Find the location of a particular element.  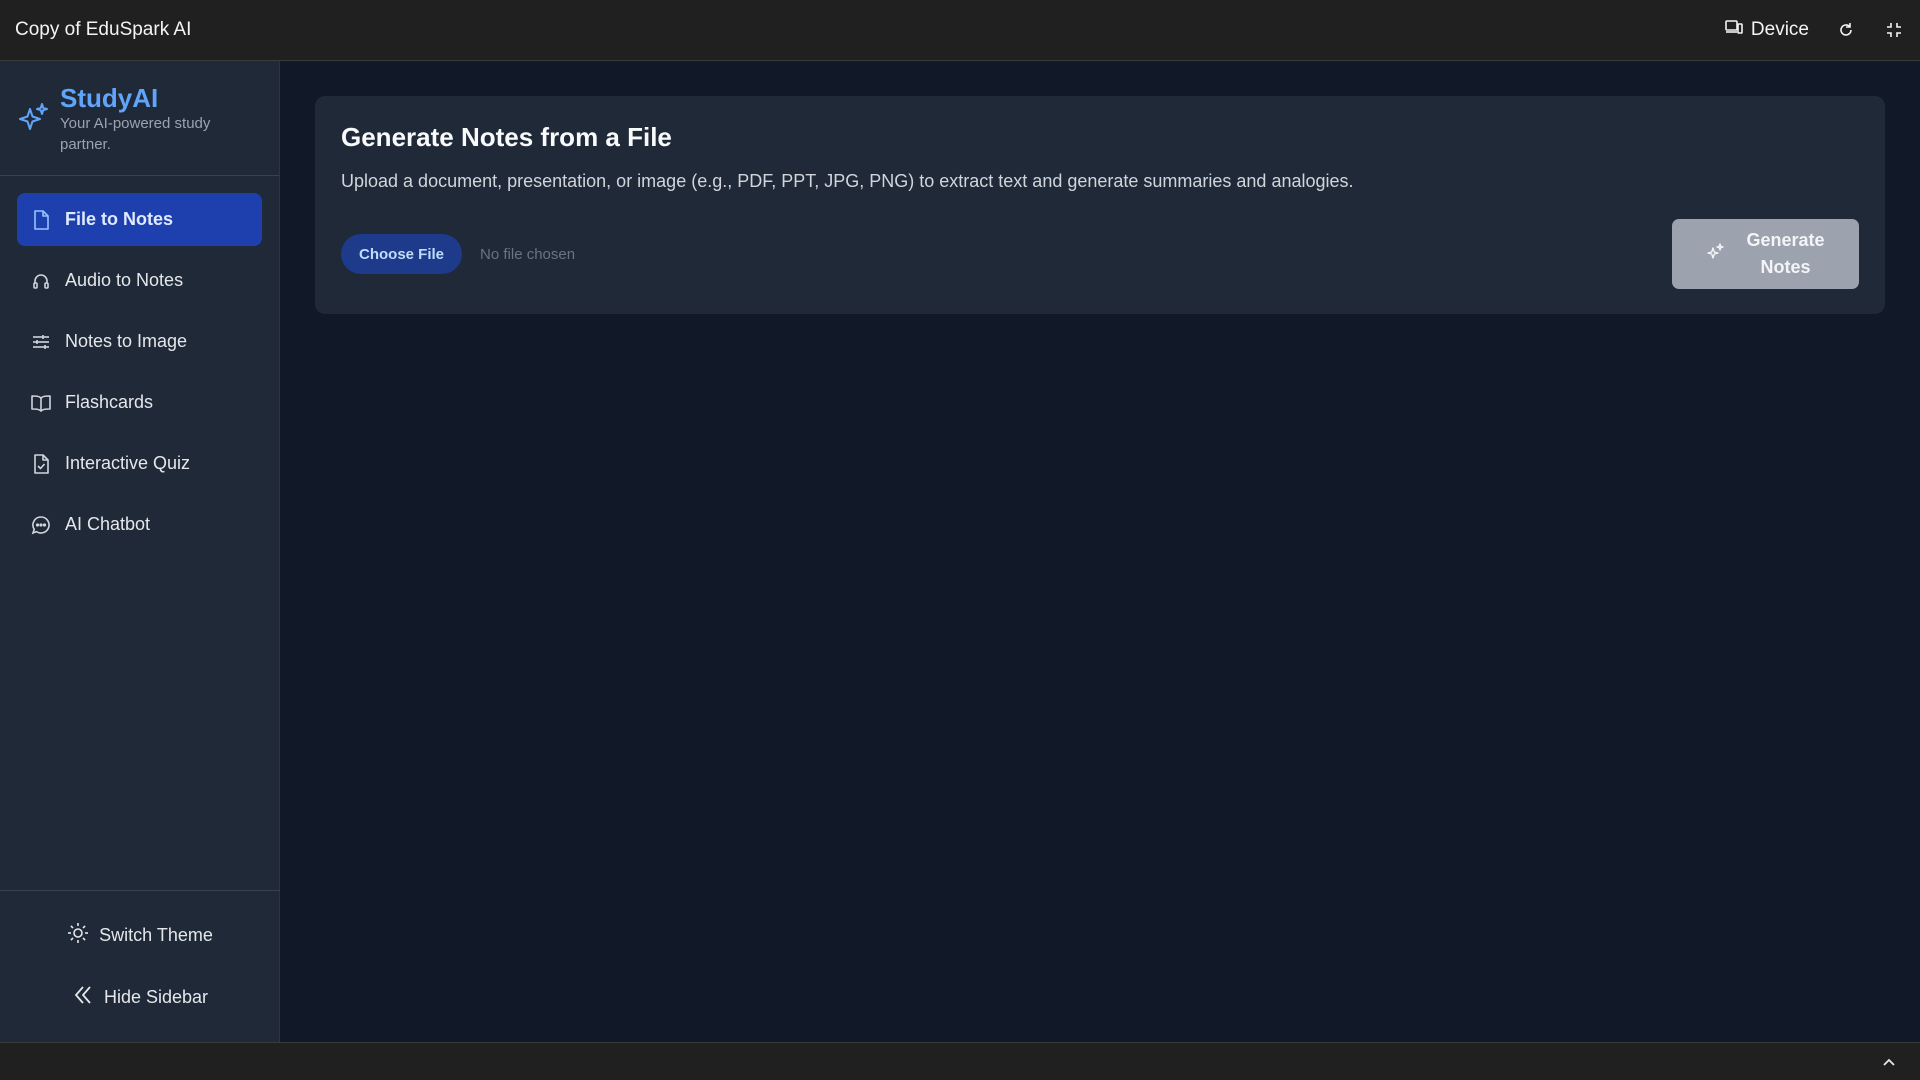

generate-notes-label: Generate Notes is located at coordinates (1785, 253).